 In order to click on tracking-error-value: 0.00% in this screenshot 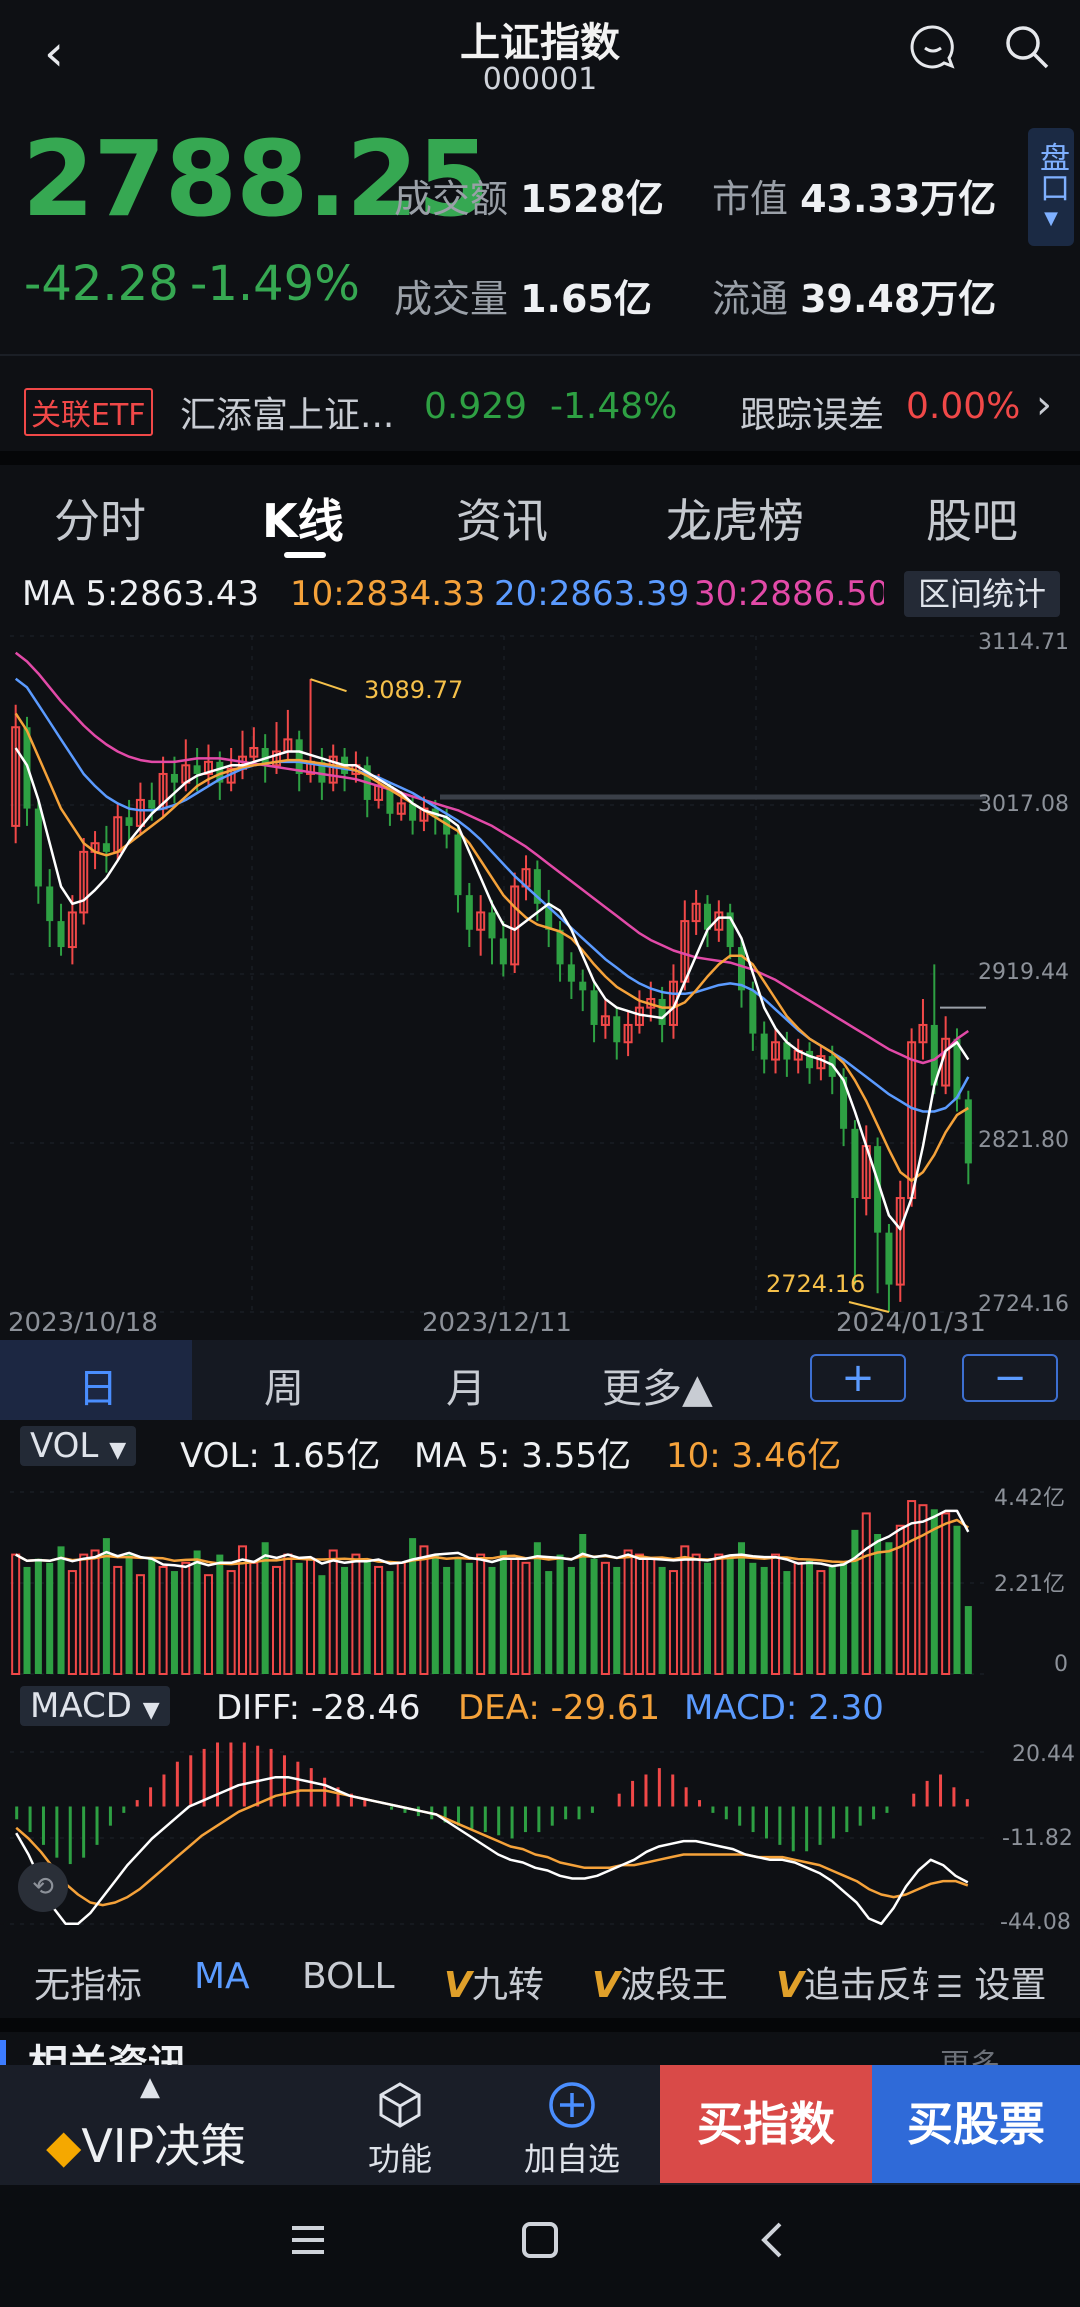, I will do `click(963, 406)`.